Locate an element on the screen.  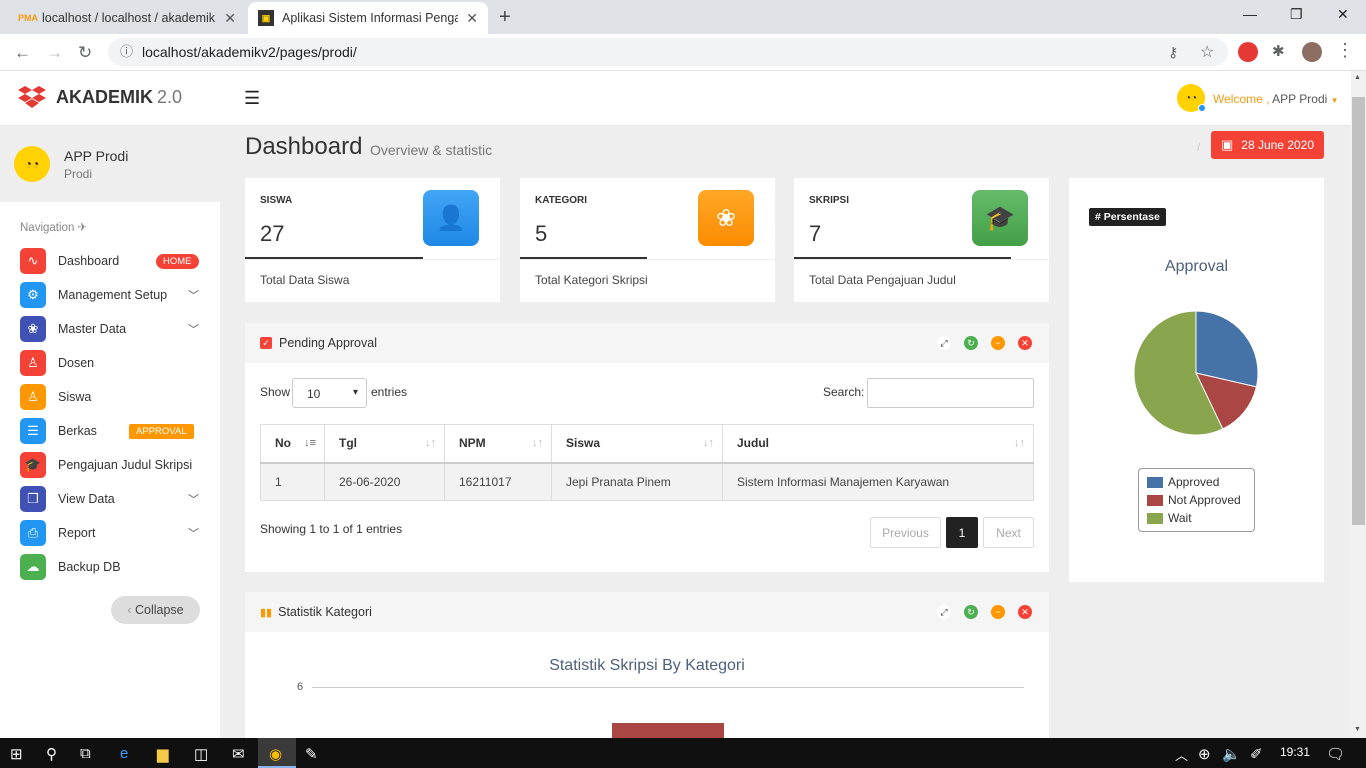
key-icon: ⚷ is located at coordinates (1173, 52).